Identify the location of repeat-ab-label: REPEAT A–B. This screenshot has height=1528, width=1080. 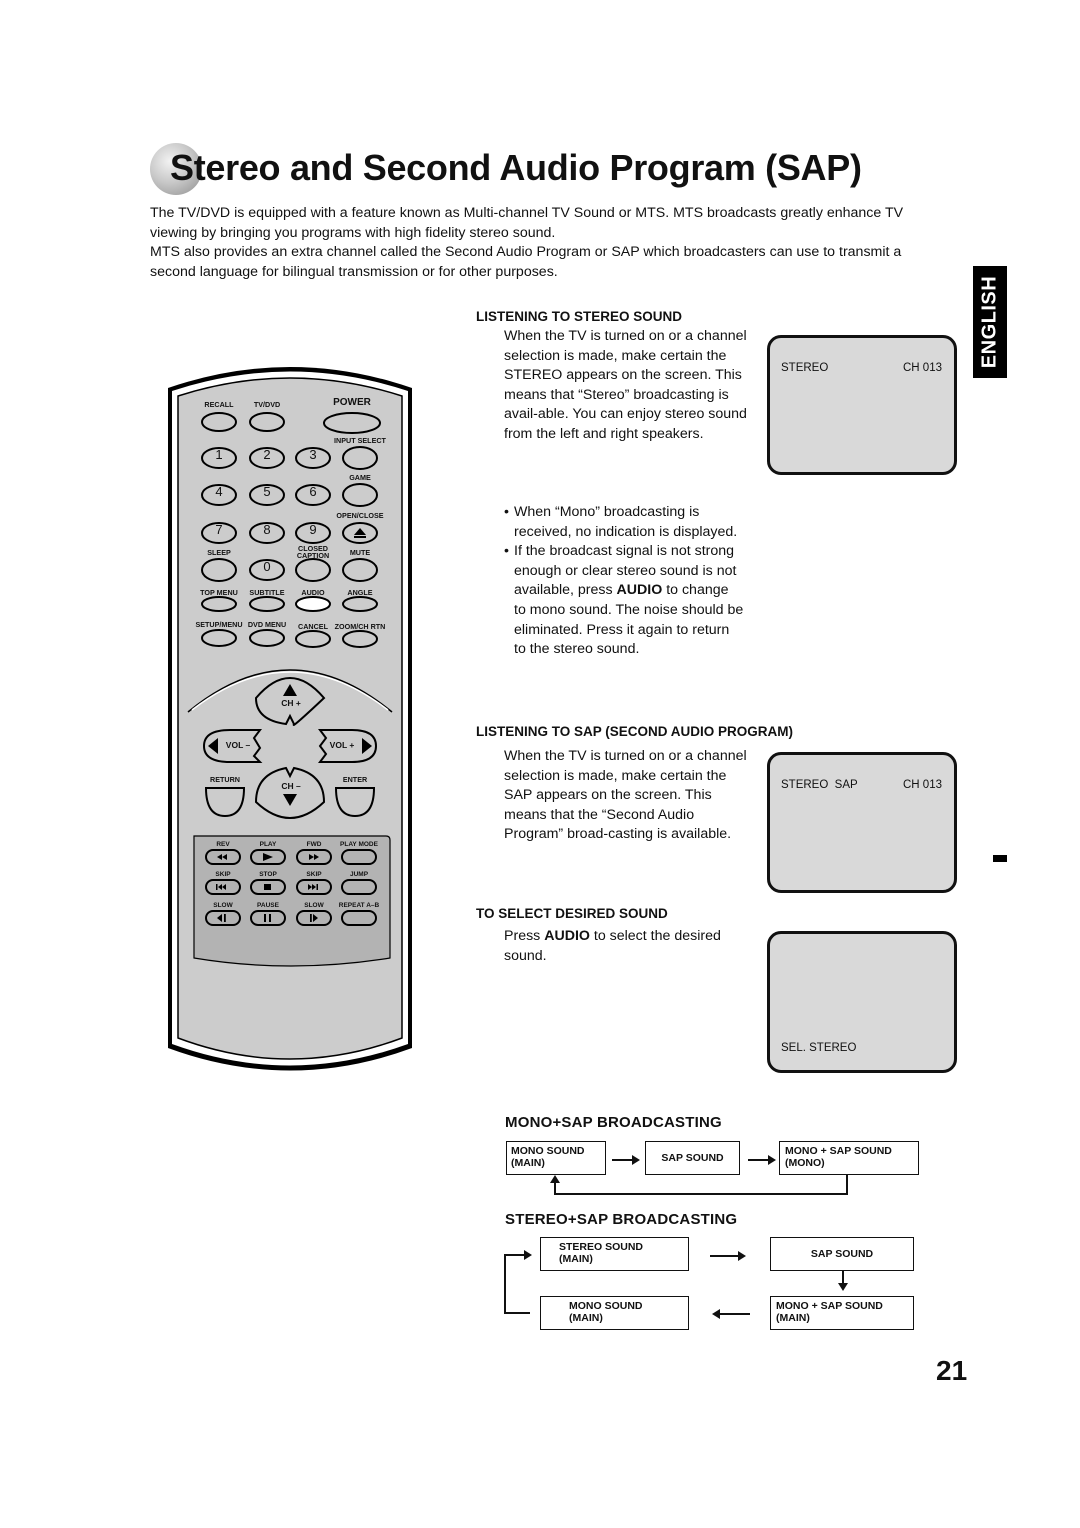
(359, 905).